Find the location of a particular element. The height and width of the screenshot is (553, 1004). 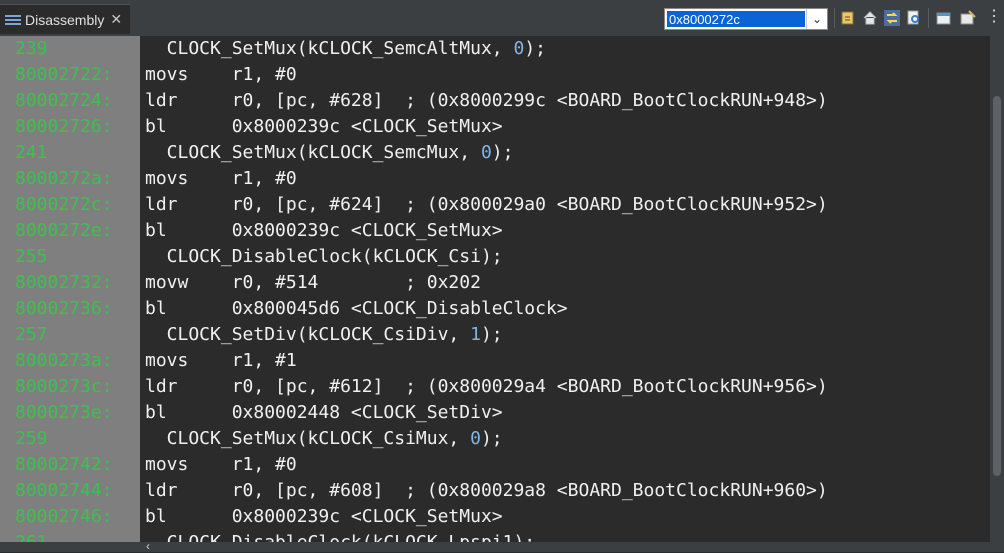

disassembly-line: 8000272e: bl 0x8000239c <CLOCK_SetMux> is located at coordinates (495, 231).